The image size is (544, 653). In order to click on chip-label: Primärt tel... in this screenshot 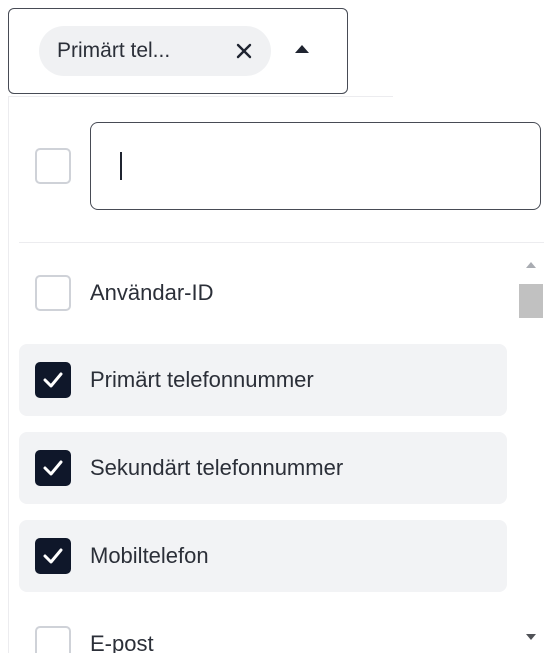, I will do `click(114, 50)`.